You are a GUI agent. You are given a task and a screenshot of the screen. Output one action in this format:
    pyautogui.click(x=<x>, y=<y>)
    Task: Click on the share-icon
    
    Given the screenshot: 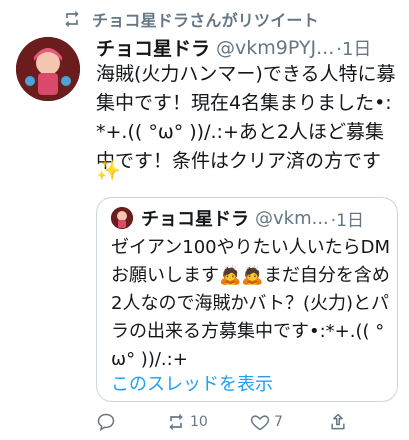 What is the action you would take?
    pyautogui.click(x=338, y=421)
    